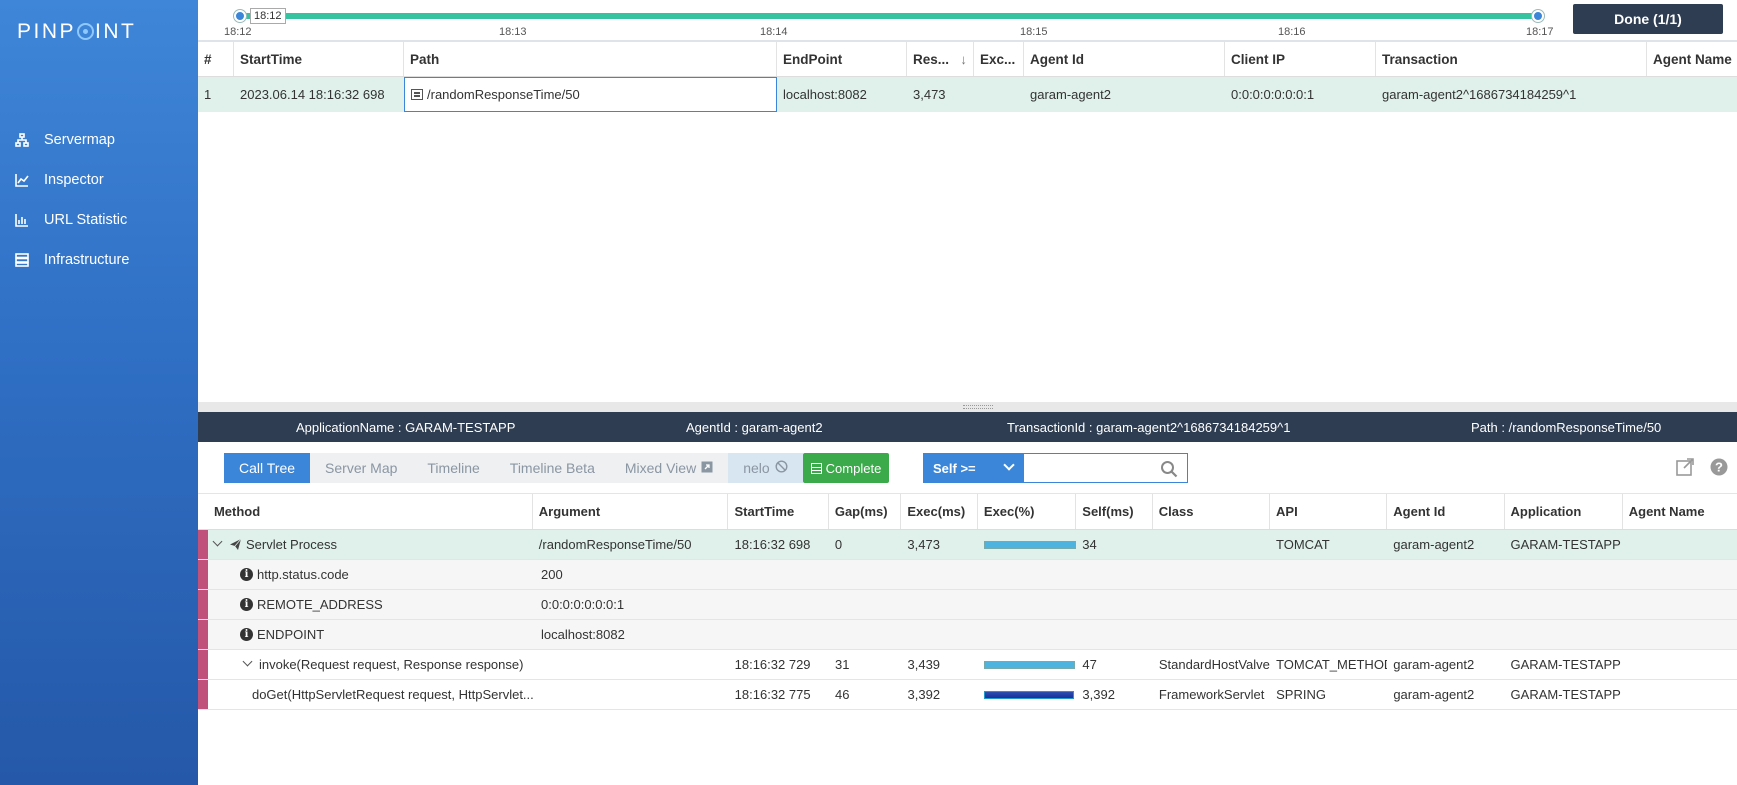 Image resolution: width=1737 pixels, height=785 pixels. What do you see at coordinates (1329, 511) in the screenshot?
I see `column-header-api: API` at bounding box center [1329, 511].